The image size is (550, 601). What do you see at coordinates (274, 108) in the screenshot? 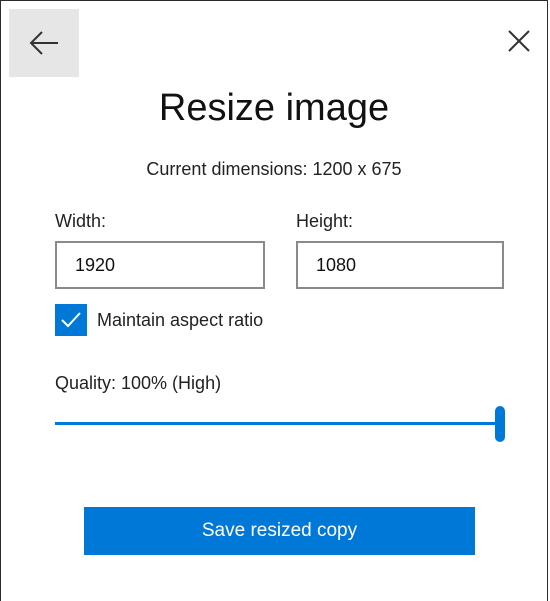
I see `dialog-title: Resize image` at bounding box center [274, 108].